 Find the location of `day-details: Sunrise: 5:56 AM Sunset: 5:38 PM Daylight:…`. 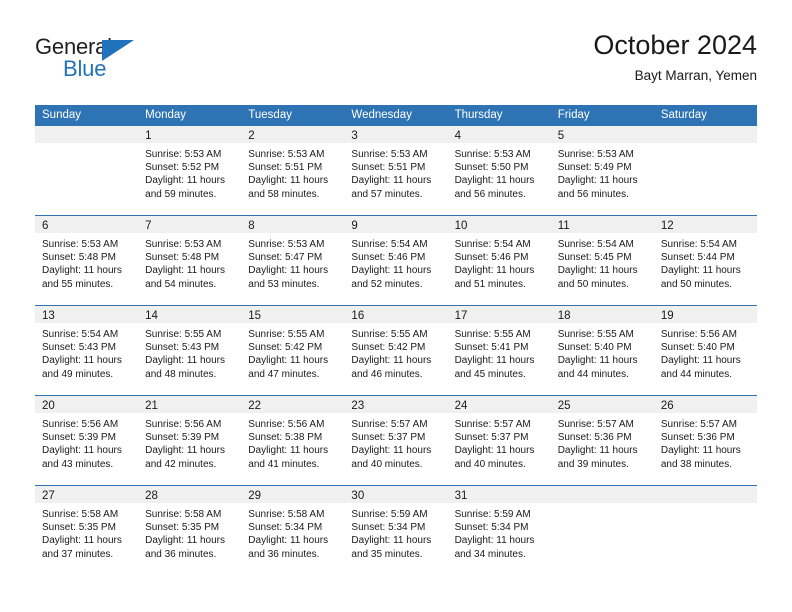

day-details: Sunrise: 5:56 AM Sunset: 5:38 PM Daylight:… is located at coordinates (292, 442).